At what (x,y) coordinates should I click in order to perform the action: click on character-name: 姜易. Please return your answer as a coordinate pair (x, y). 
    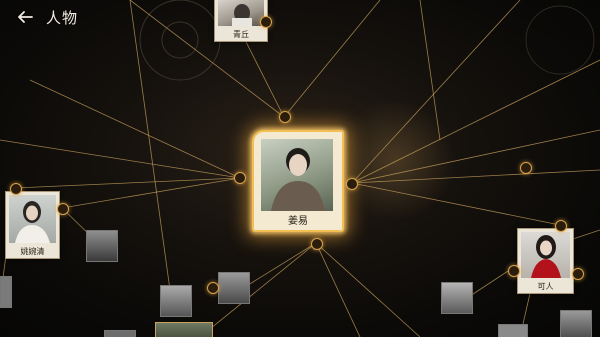
    Looking at the image, I should click on (298, 221).